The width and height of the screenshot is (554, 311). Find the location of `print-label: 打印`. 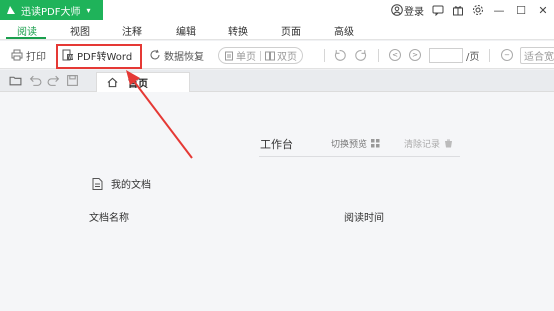

print-label: 打印 is located at coordinates (36, 57).